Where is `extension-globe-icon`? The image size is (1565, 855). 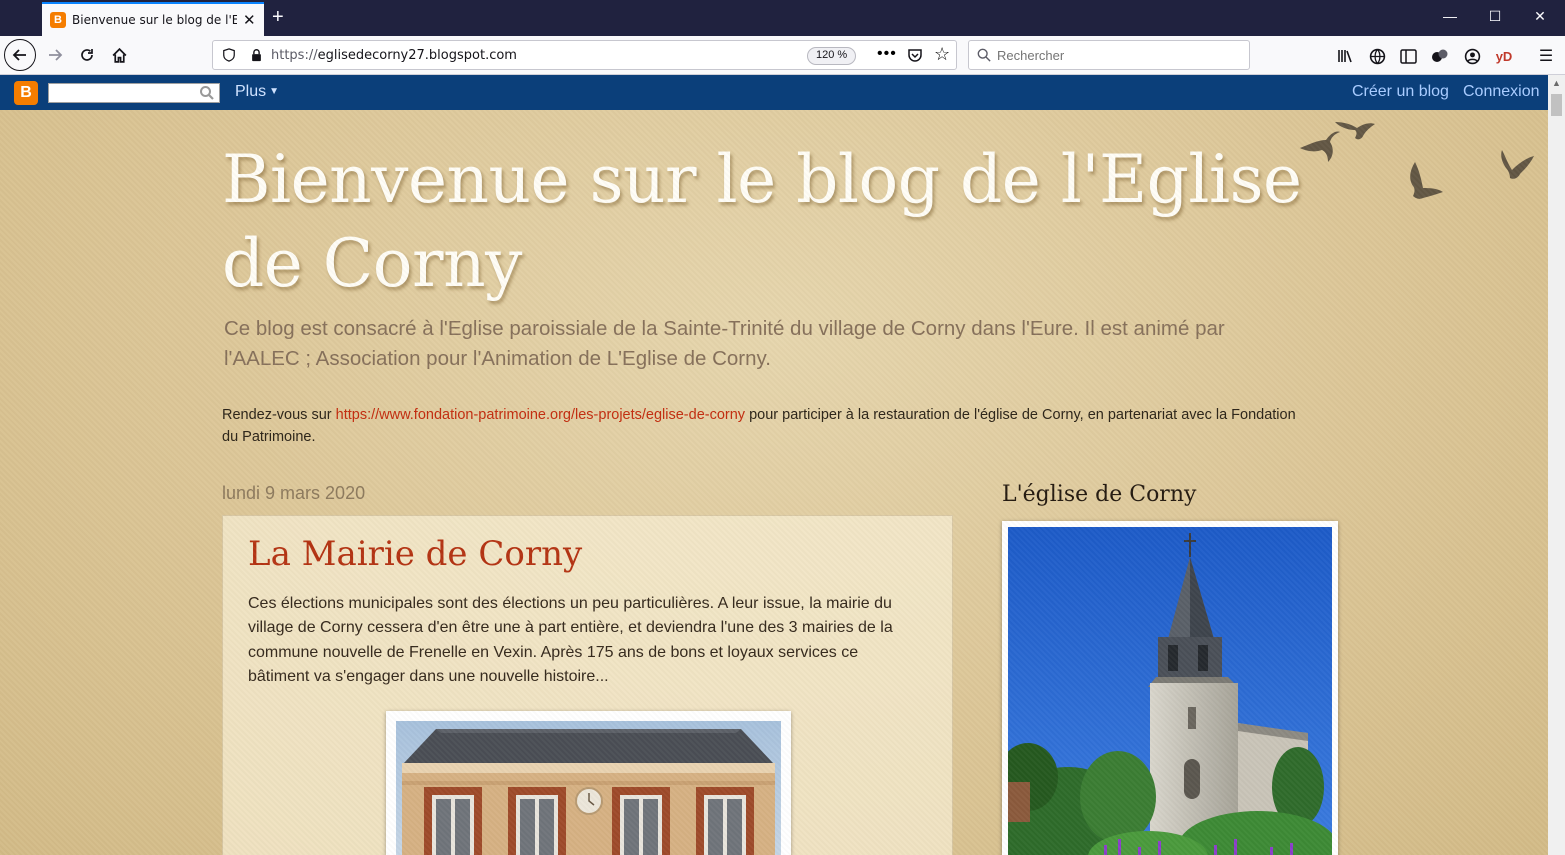
extension-globe-icon is located at coordinates (1377, 56).